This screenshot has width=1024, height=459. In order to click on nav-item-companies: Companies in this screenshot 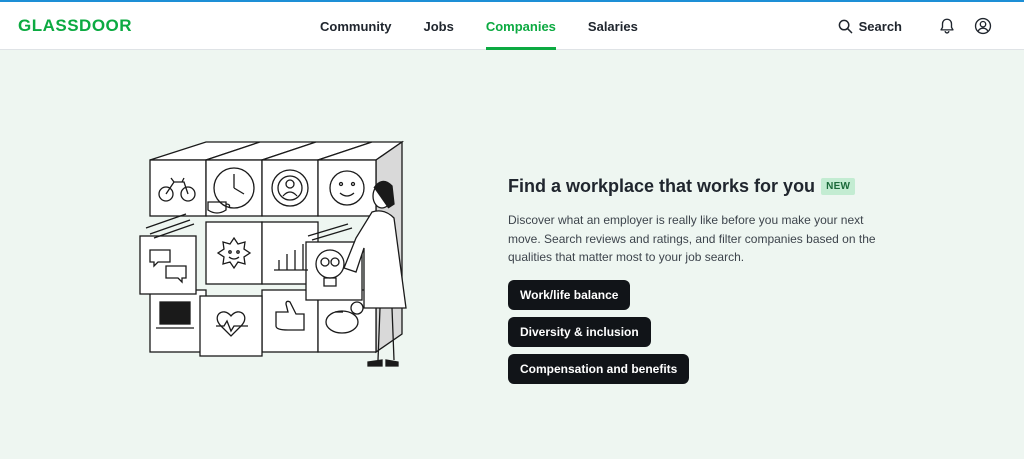, I will do `click(521, 26)`.